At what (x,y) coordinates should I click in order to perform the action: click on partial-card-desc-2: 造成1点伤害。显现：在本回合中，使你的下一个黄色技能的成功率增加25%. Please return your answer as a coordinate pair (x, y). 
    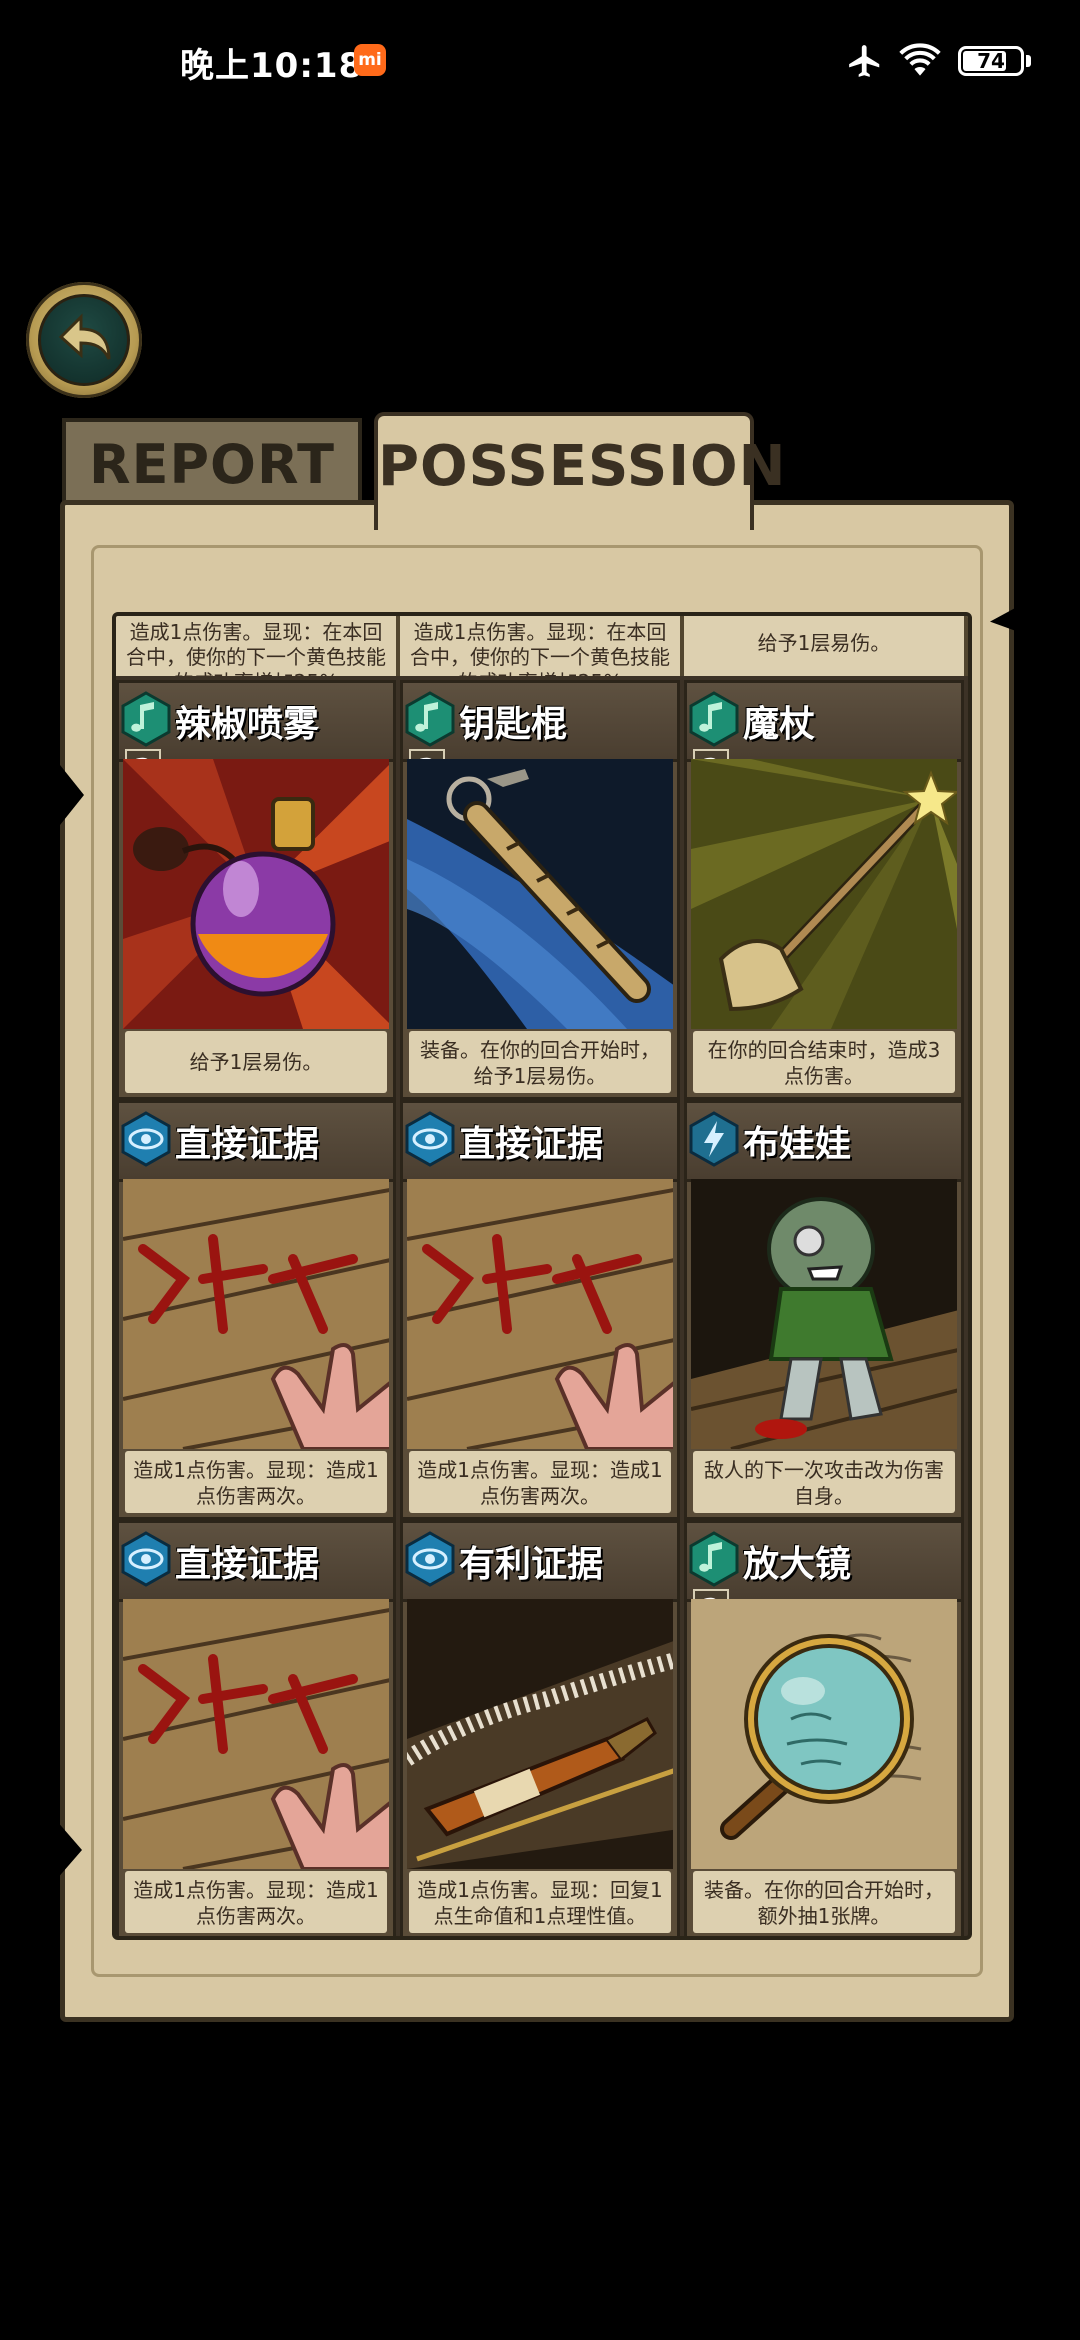
    Looking at the image, I should click on (542, 646).